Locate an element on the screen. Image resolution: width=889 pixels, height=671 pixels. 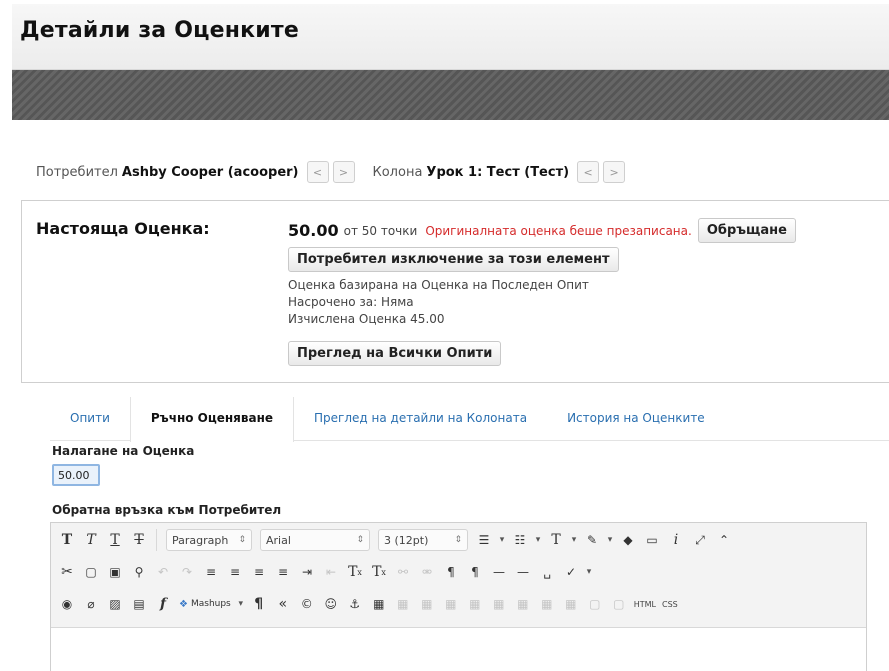
spellcheck-icon: ✓ is located at coordinates (571, 572).